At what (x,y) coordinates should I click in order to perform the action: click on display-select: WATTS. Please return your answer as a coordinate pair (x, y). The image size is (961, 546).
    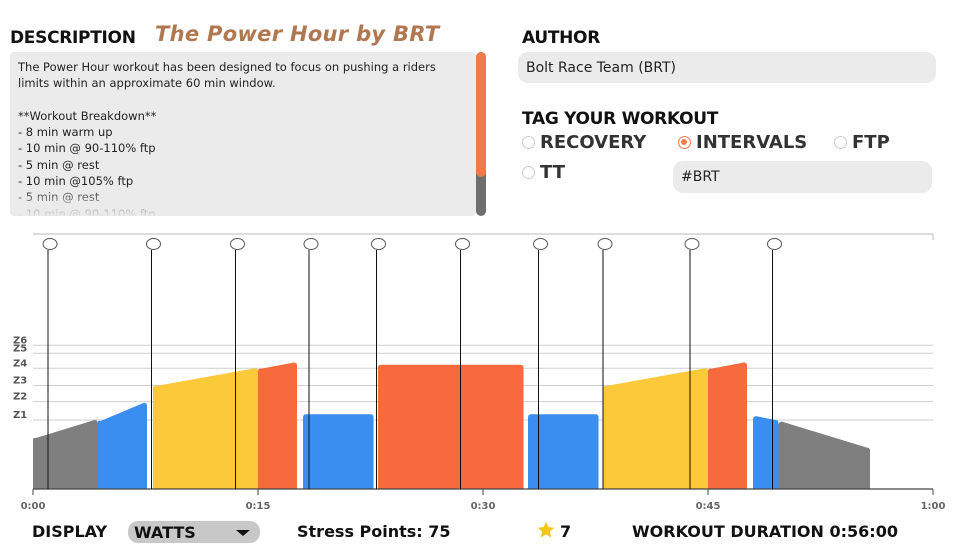
    Looking at the image, I should click on (194, 532).